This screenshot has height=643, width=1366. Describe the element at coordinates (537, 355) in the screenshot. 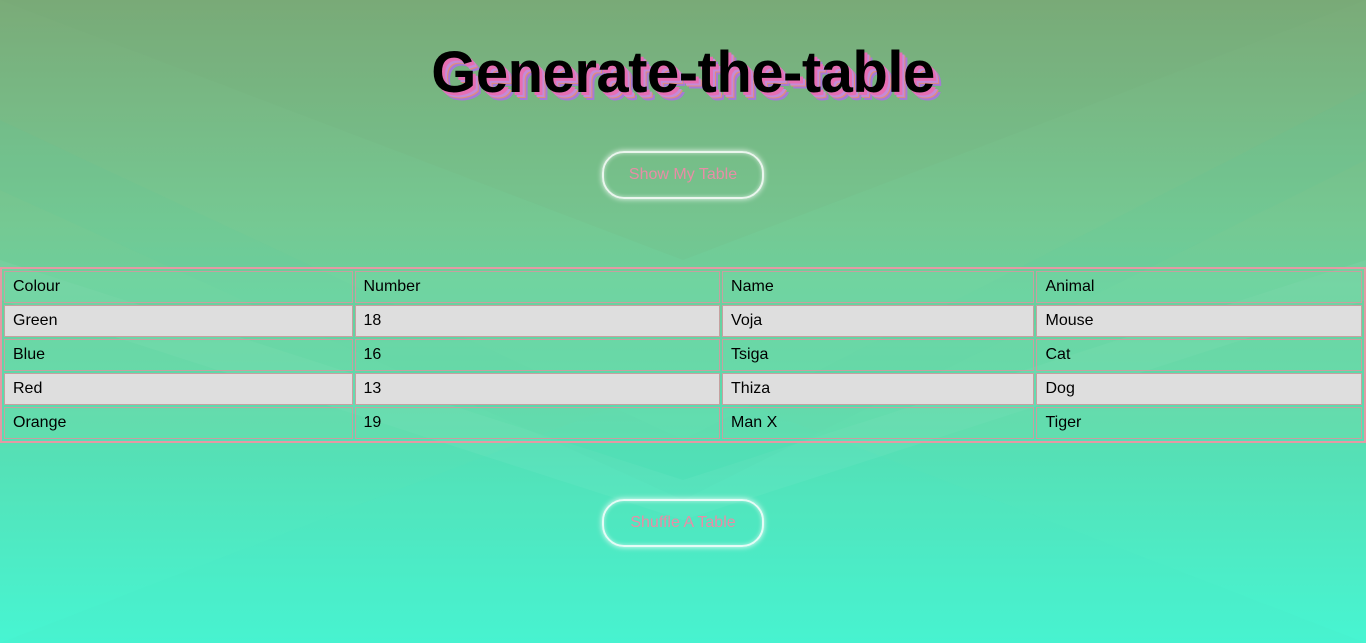

I see `table-cell: 16` at that location.